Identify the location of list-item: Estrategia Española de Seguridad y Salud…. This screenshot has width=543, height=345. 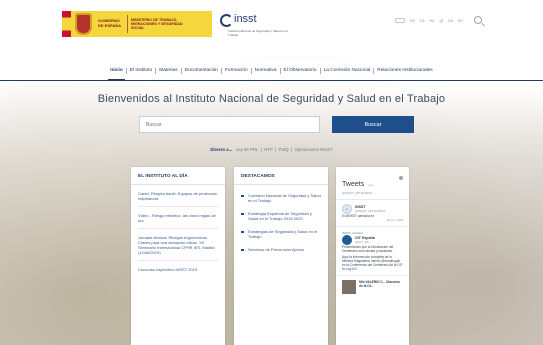
(281, 216).